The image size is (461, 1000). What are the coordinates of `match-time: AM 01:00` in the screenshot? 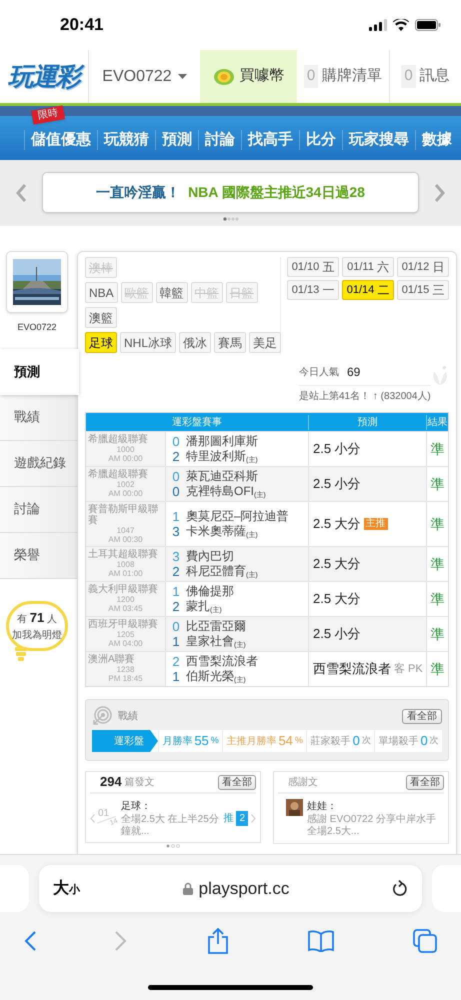 It's located at (125, 573).